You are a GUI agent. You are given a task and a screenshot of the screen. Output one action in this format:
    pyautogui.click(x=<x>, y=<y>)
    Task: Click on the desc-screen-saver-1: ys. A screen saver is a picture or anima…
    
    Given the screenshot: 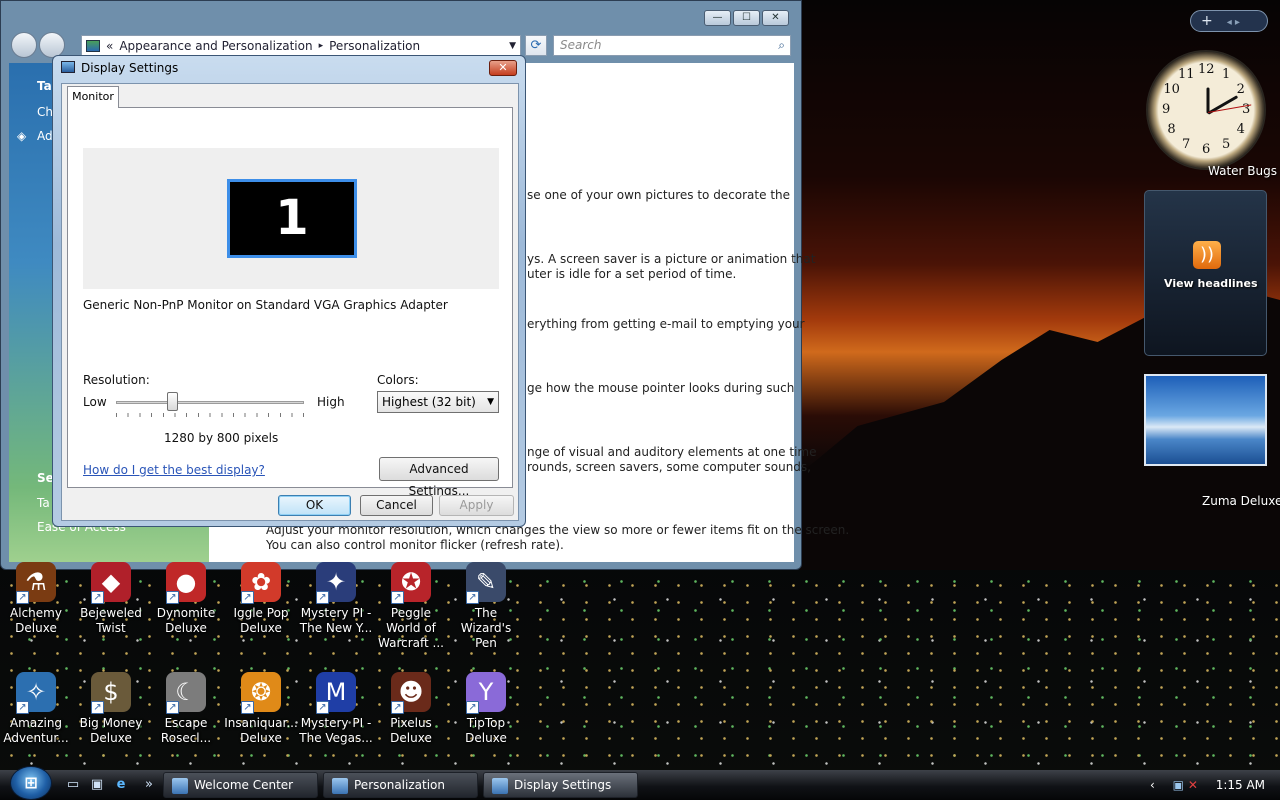 What is the action you would take?
    pyautogui.click(x=671, y=259)
    